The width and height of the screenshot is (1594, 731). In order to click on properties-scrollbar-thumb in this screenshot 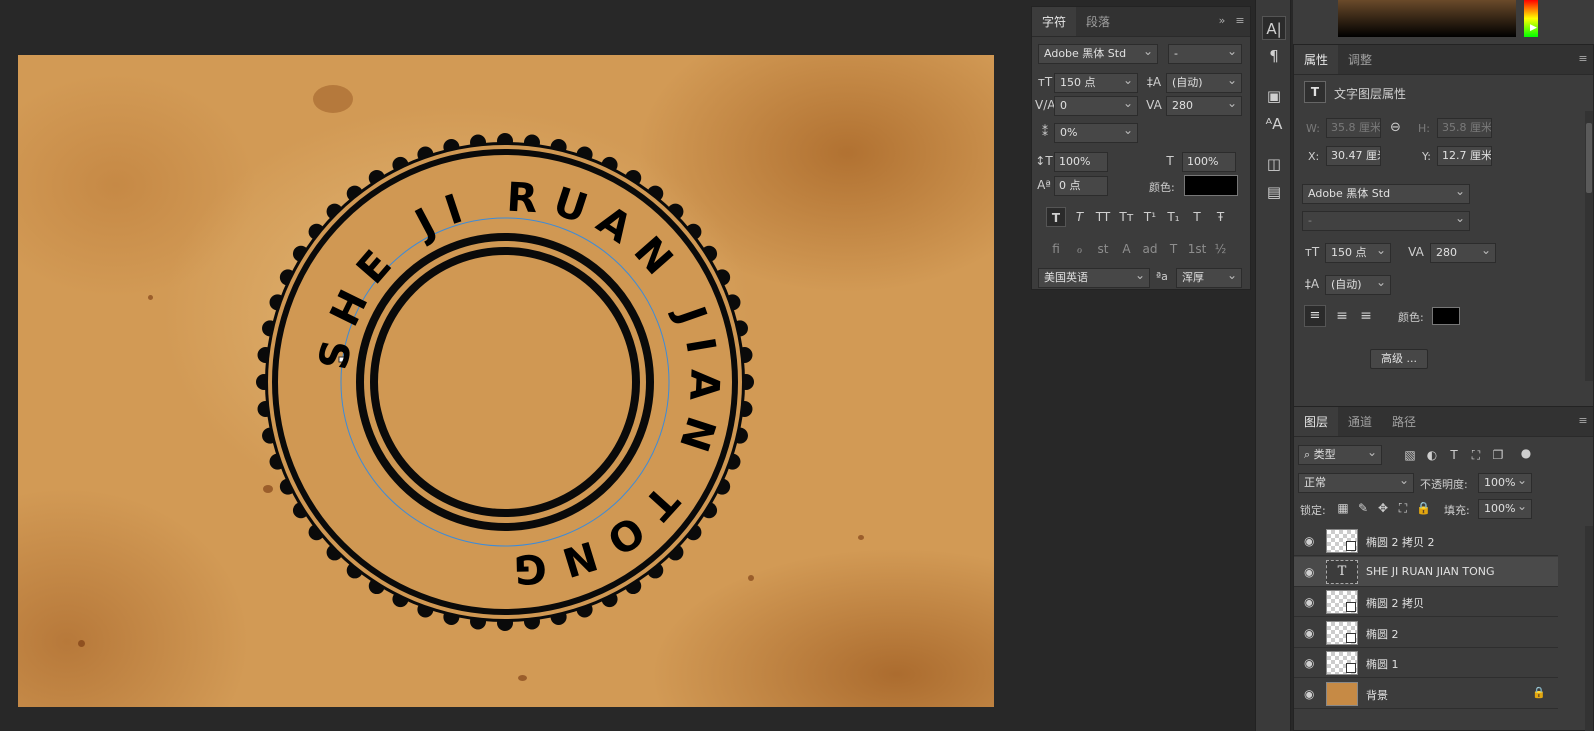, I will do `click(1589, 158)`.